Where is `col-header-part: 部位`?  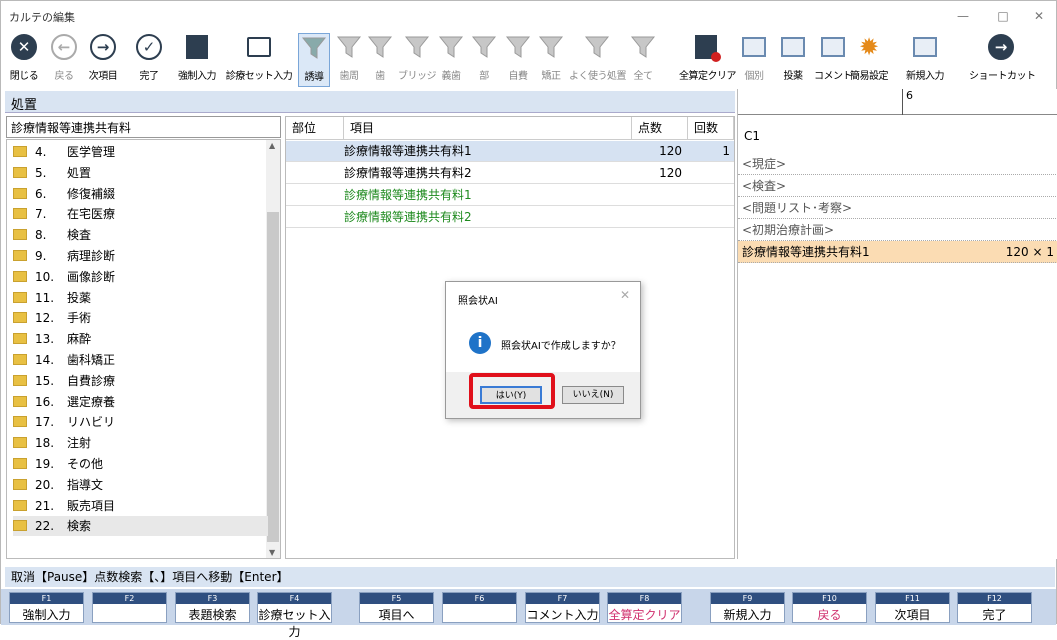 col-header-part: 部位 is located at coordinates (315, 128).